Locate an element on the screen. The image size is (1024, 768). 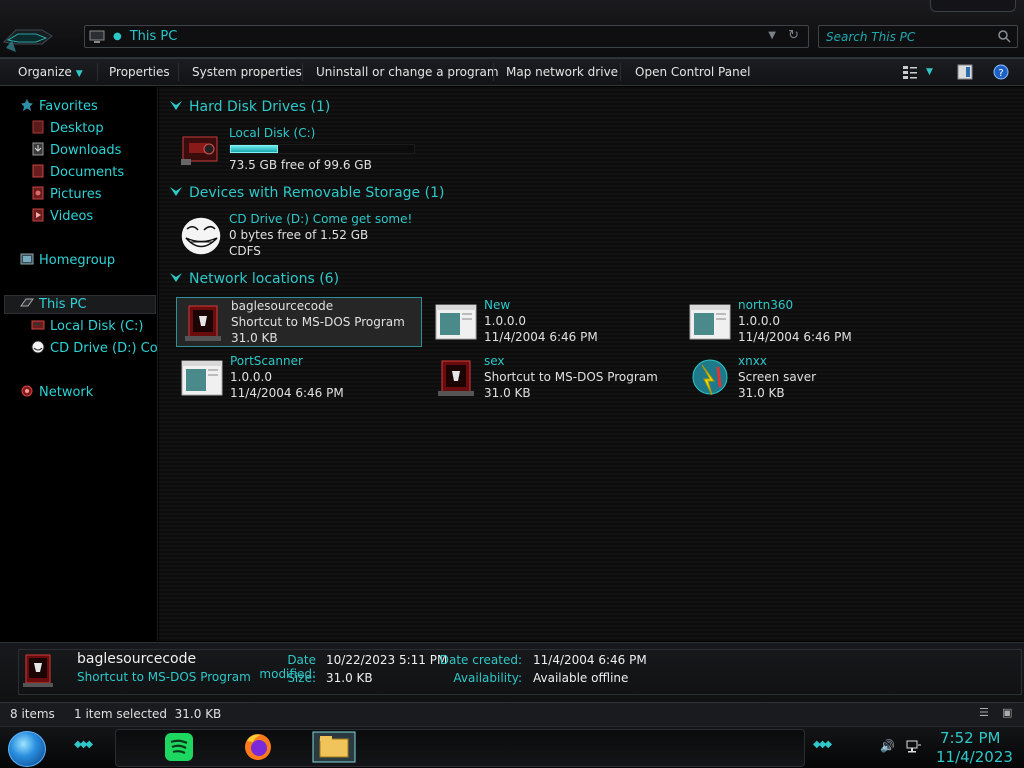
organize-label: Organize is located at coordinates (45, 72).